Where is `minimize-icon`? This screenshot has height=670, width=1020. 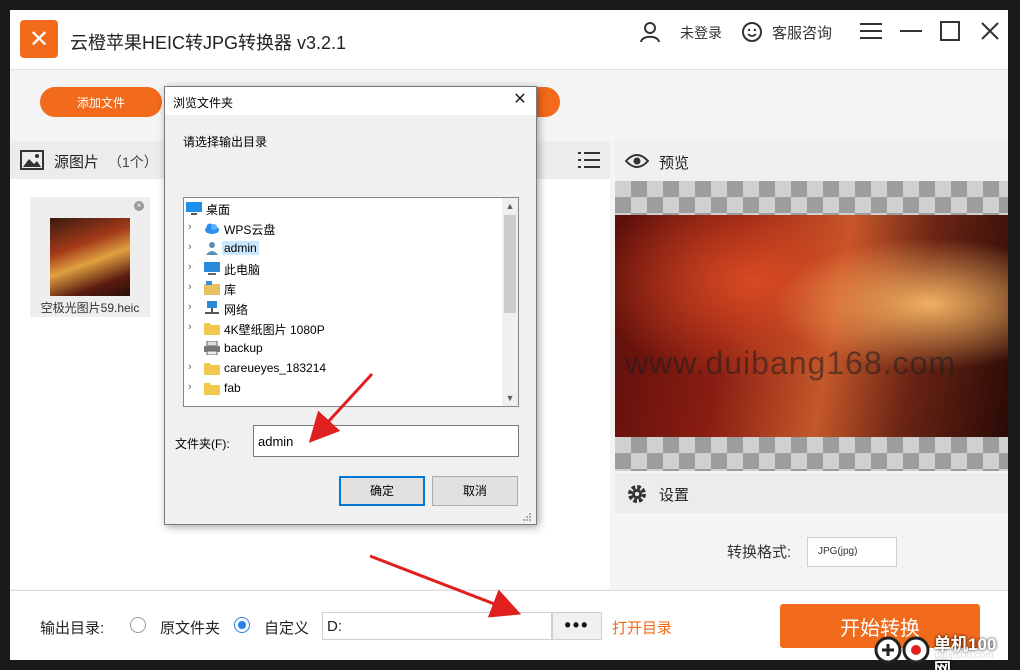
minimize-icon is located at coordinates (911, 31).